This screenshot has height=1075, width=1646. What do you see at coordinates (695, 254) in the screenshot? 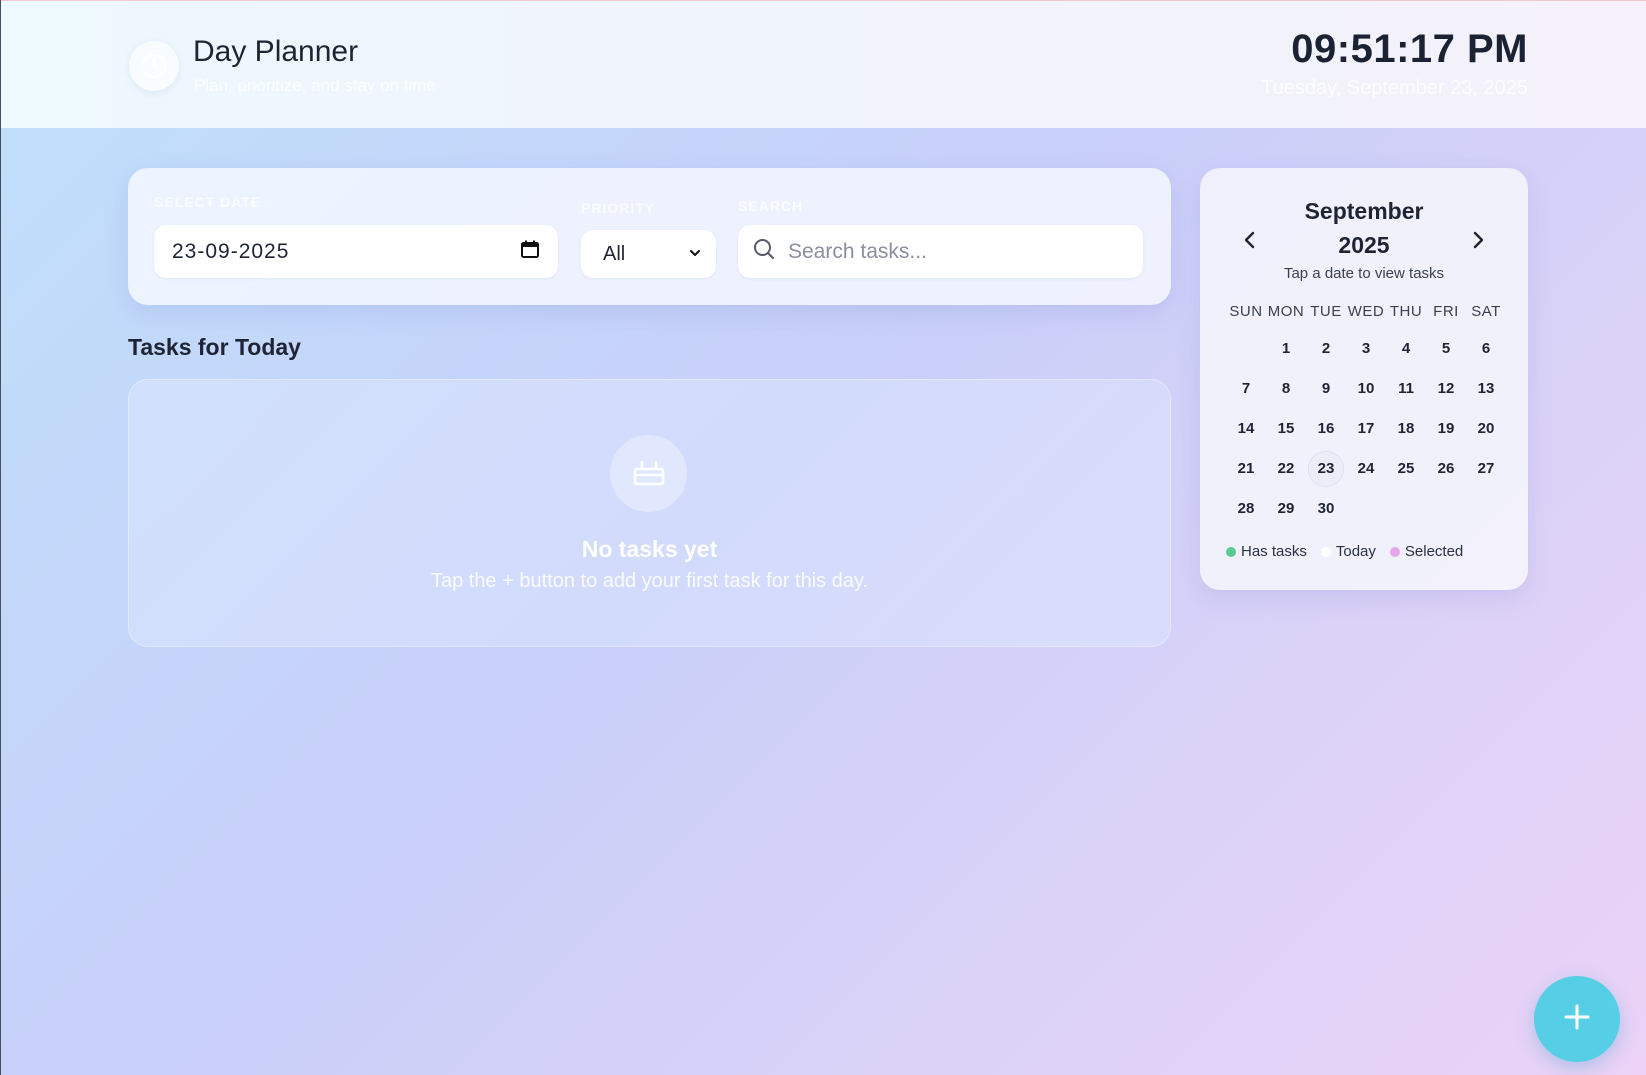
I see `chevron-down-icon` at bounding box center [695, 254].